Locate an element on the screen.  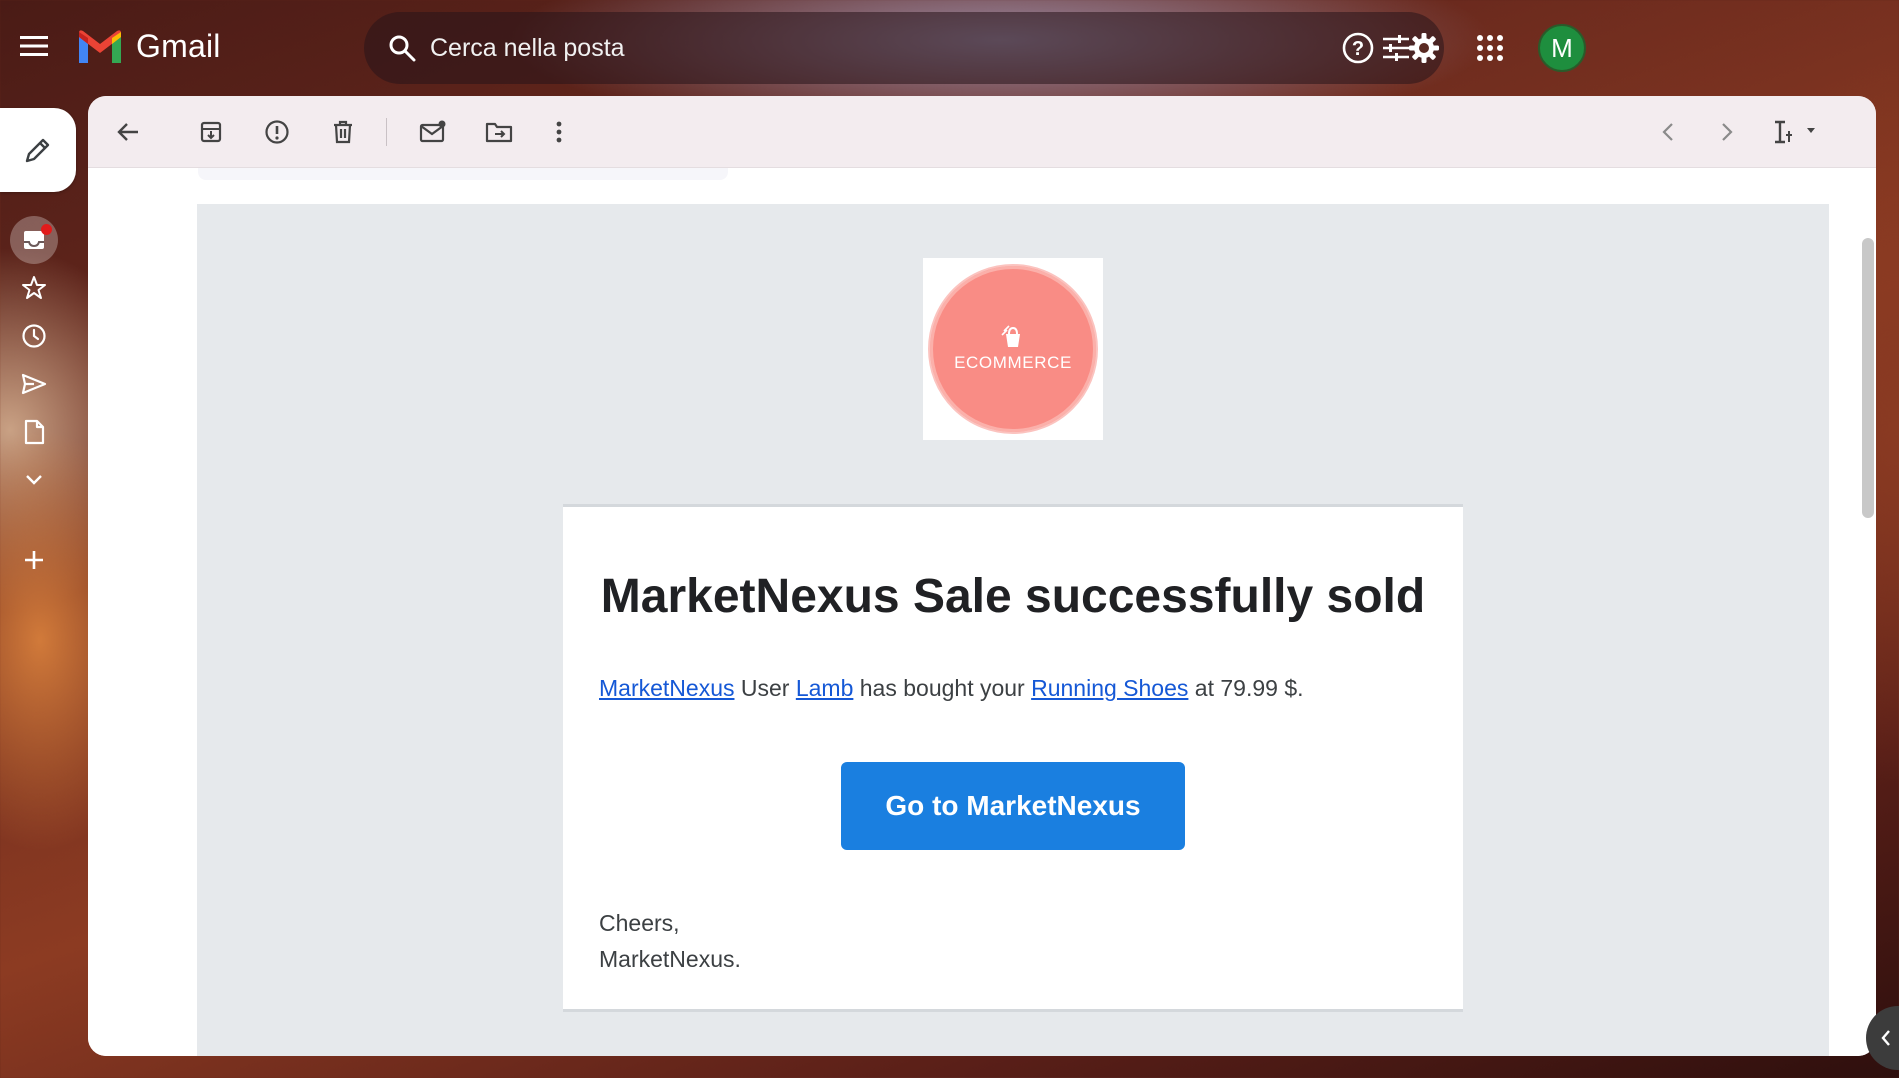
archive-icon is located at coordinates (211, 132).